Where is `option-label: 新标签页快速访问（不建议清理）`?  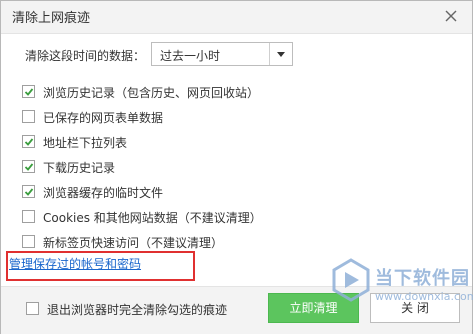 option-label: 新标签页快速访问（不建议清理） is located at coordinates (133, 243).